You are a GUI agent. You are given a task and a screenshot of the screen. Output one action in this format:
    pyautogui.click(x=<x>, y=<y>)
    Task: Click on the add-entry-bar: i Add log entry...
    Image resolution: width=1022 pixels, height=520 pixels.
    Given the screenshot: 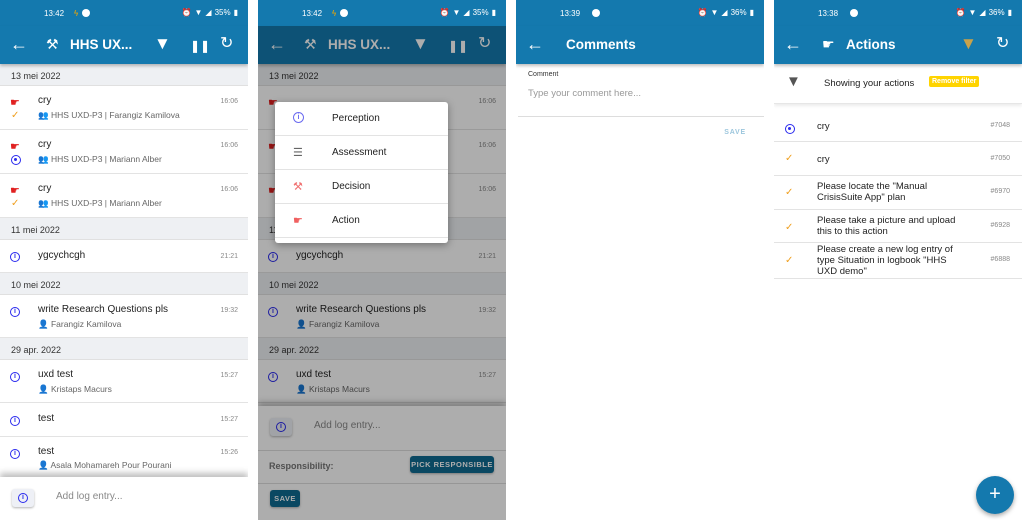 What is the action you would take?
    pyautogui.click(x=124, y=498)
    